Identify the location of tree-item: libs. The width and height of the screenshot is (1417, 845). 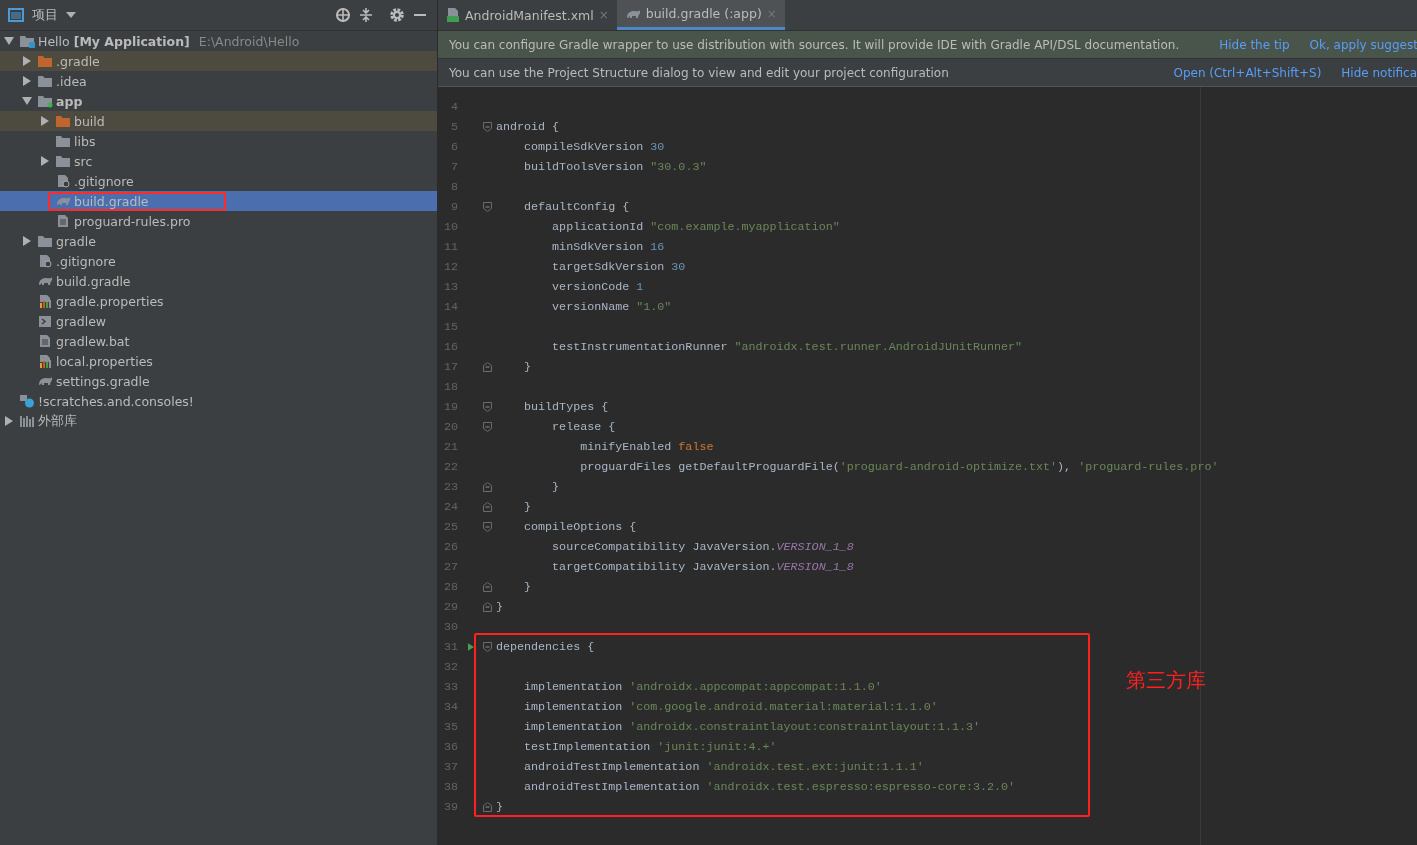
(218, 141).